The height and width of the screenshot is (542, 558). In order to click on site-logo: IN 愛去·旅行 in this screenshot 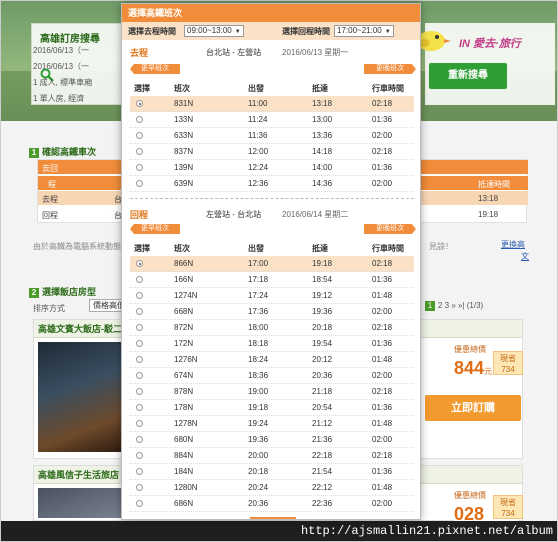, I will do `click(481, 41)`.